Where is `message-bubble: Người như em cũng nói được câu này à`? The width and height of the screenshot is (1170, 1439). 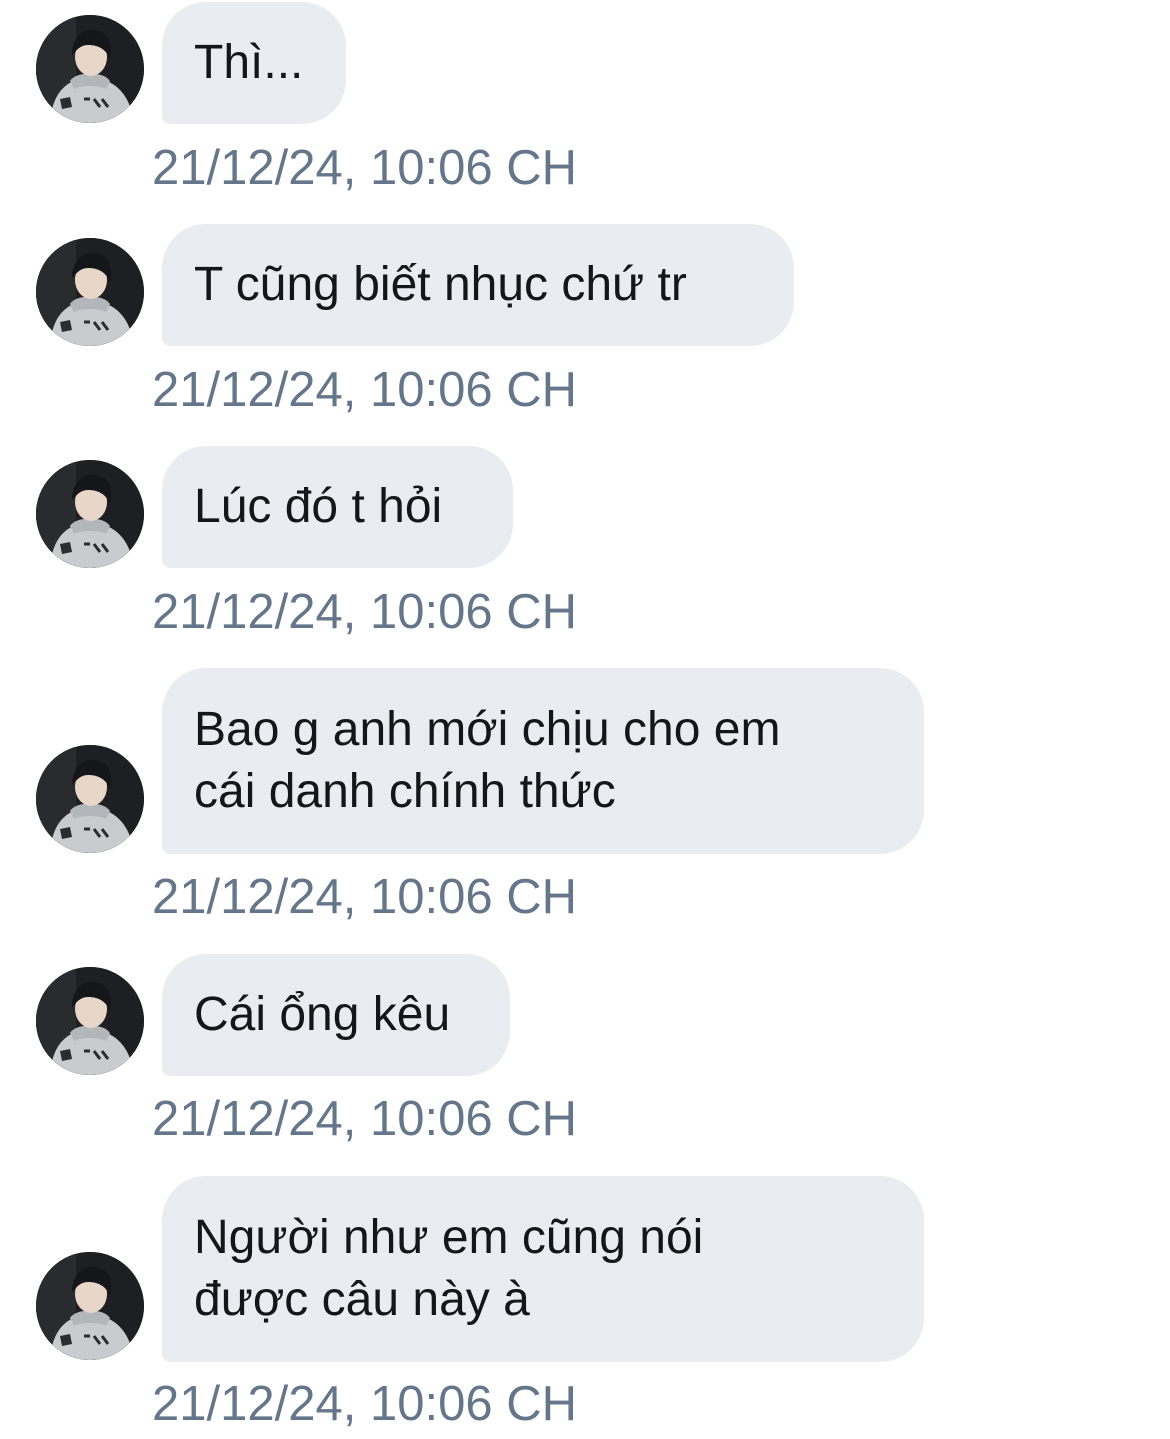 message-bubble: Người như em cũng nói được câu này à is located at coordinates (543, 1269).